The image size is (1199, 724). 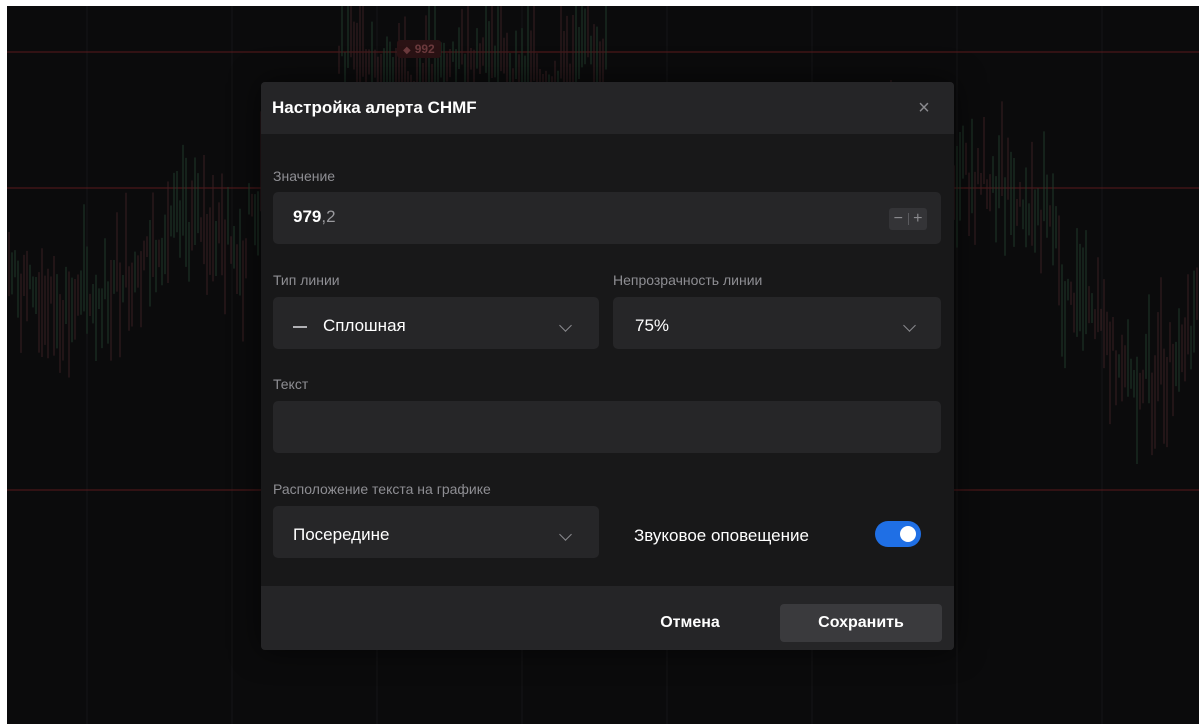 I want to click on value-stepper: − +, so click(x=908, y=219).